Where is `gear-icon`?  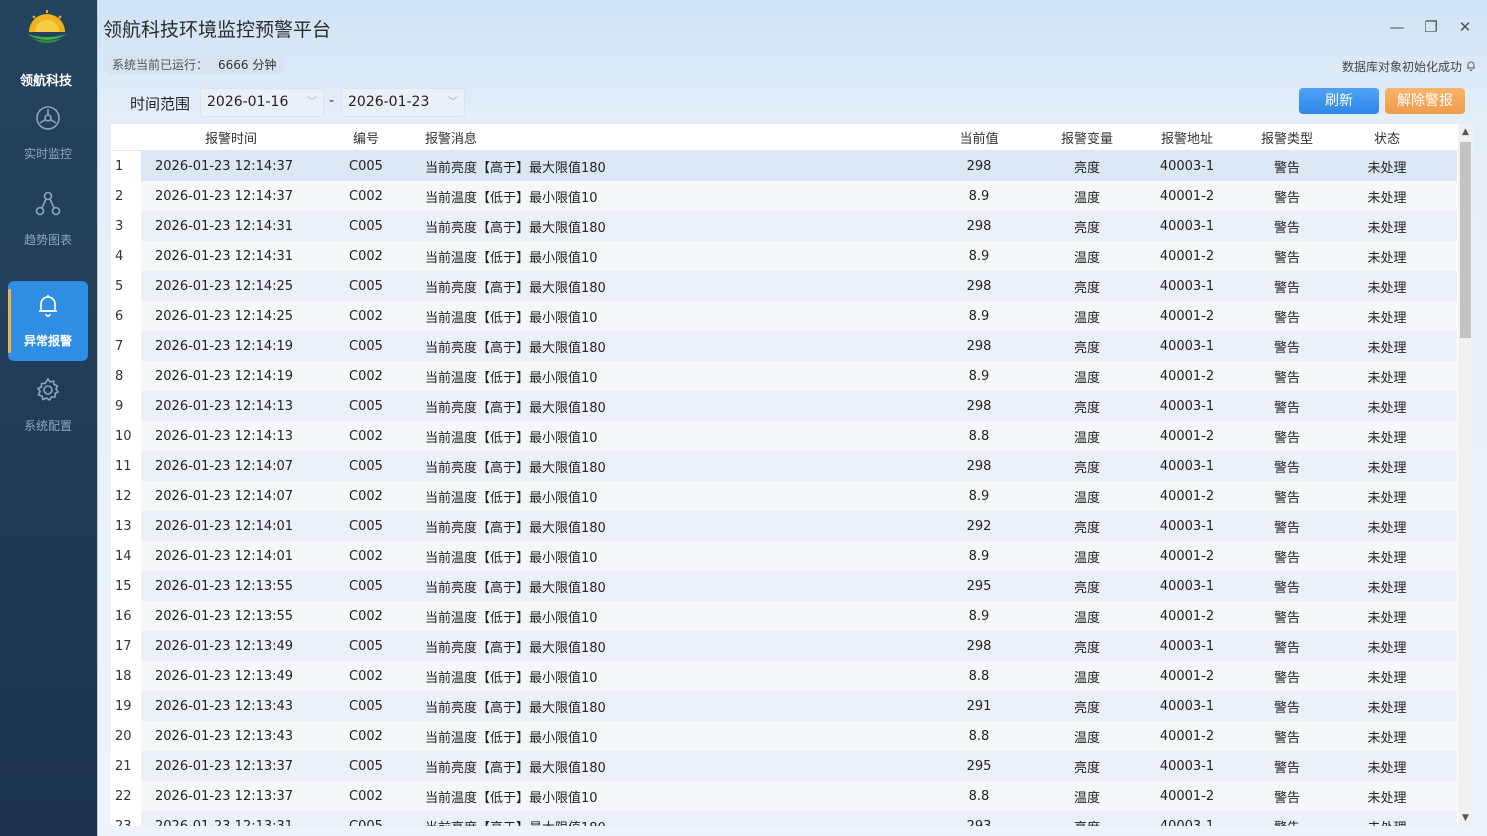
gear-icon is located at coordinates (48, 389).